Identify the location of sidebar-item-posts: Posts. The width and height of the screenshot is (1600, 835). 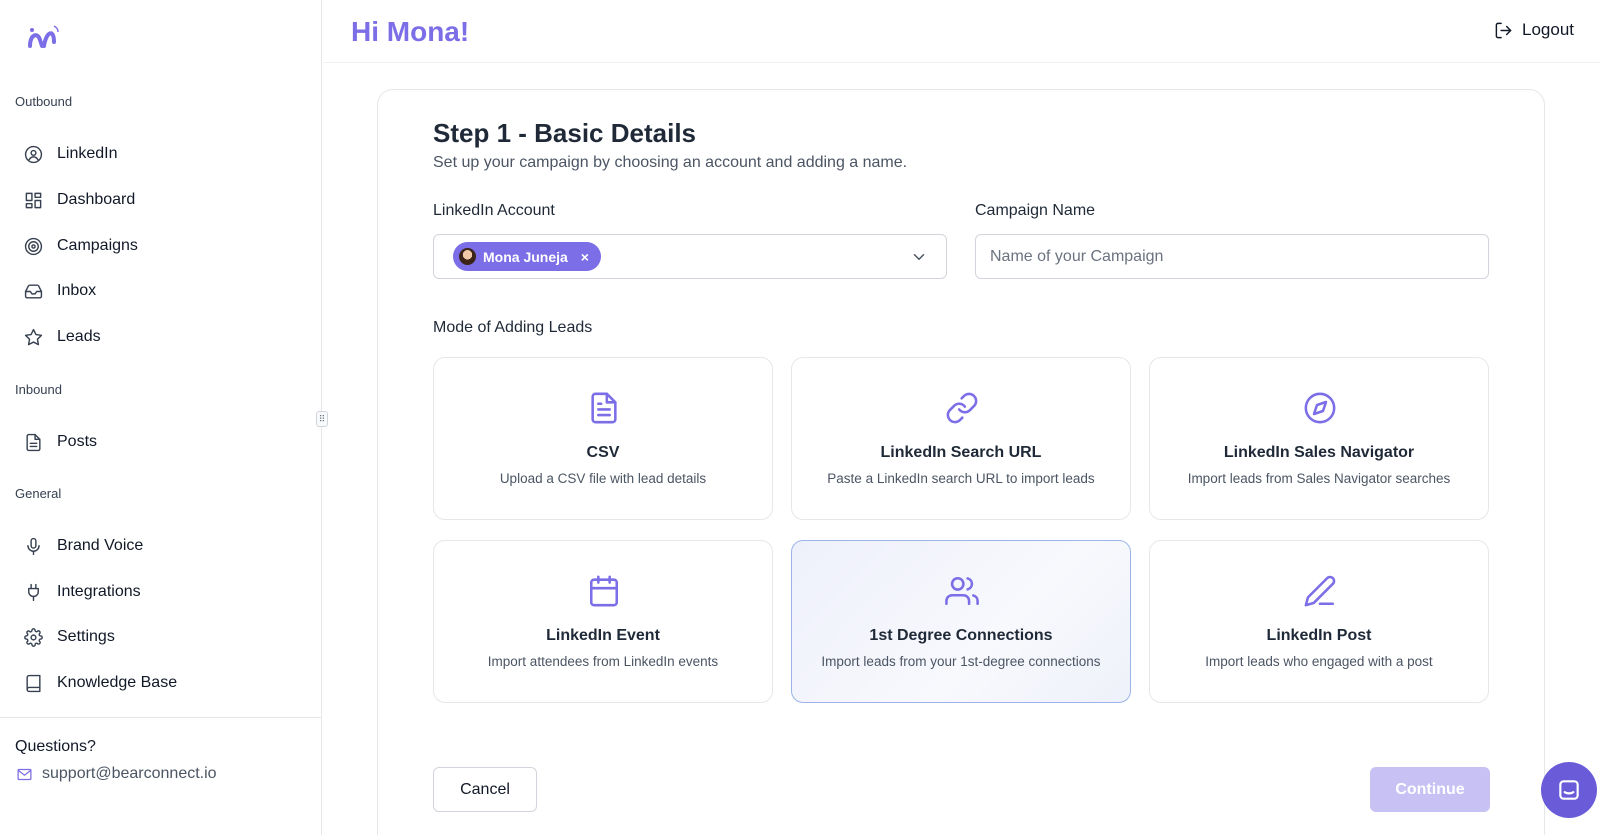
(60, 442).